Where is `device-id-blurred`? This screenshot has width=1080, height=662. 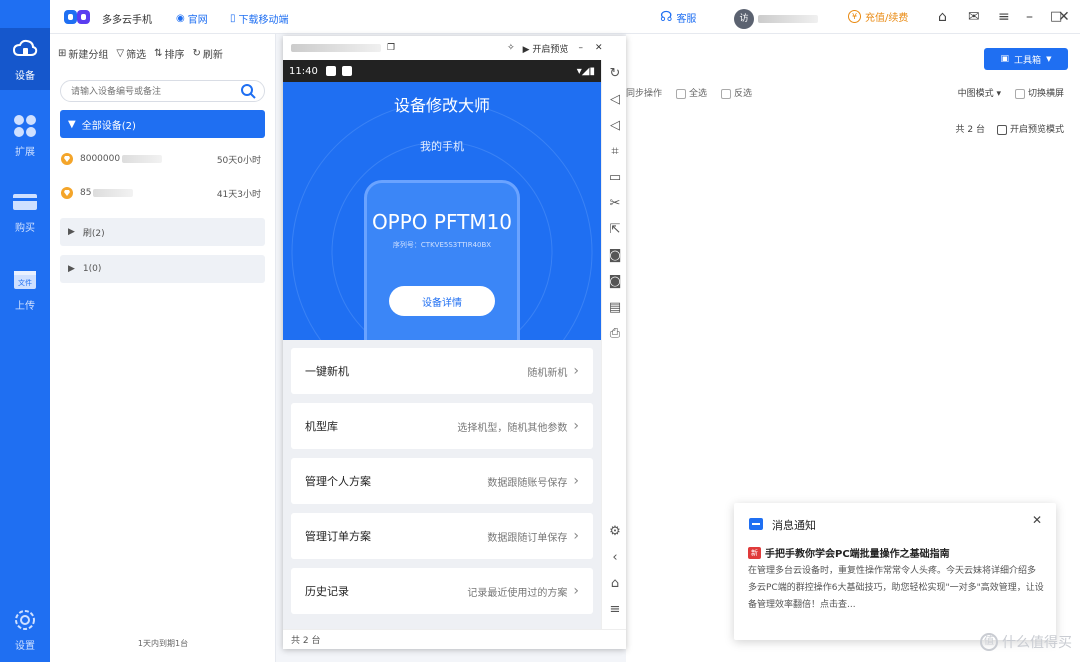
device-id-blurred is located at coordinates (113, 193).